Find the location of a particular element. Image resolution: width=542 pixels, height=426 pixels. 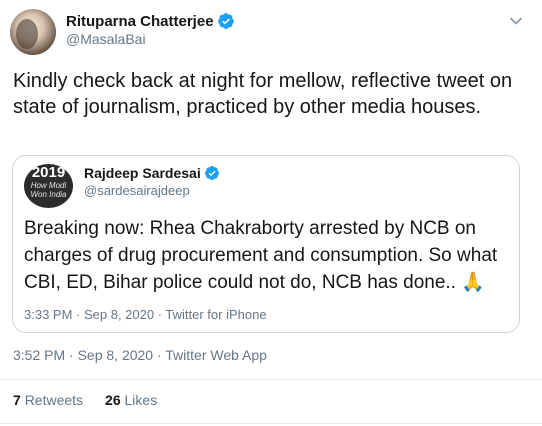

quoted-author-avatar: 2019 How Modi Won India is located at coordinates (48, 186).